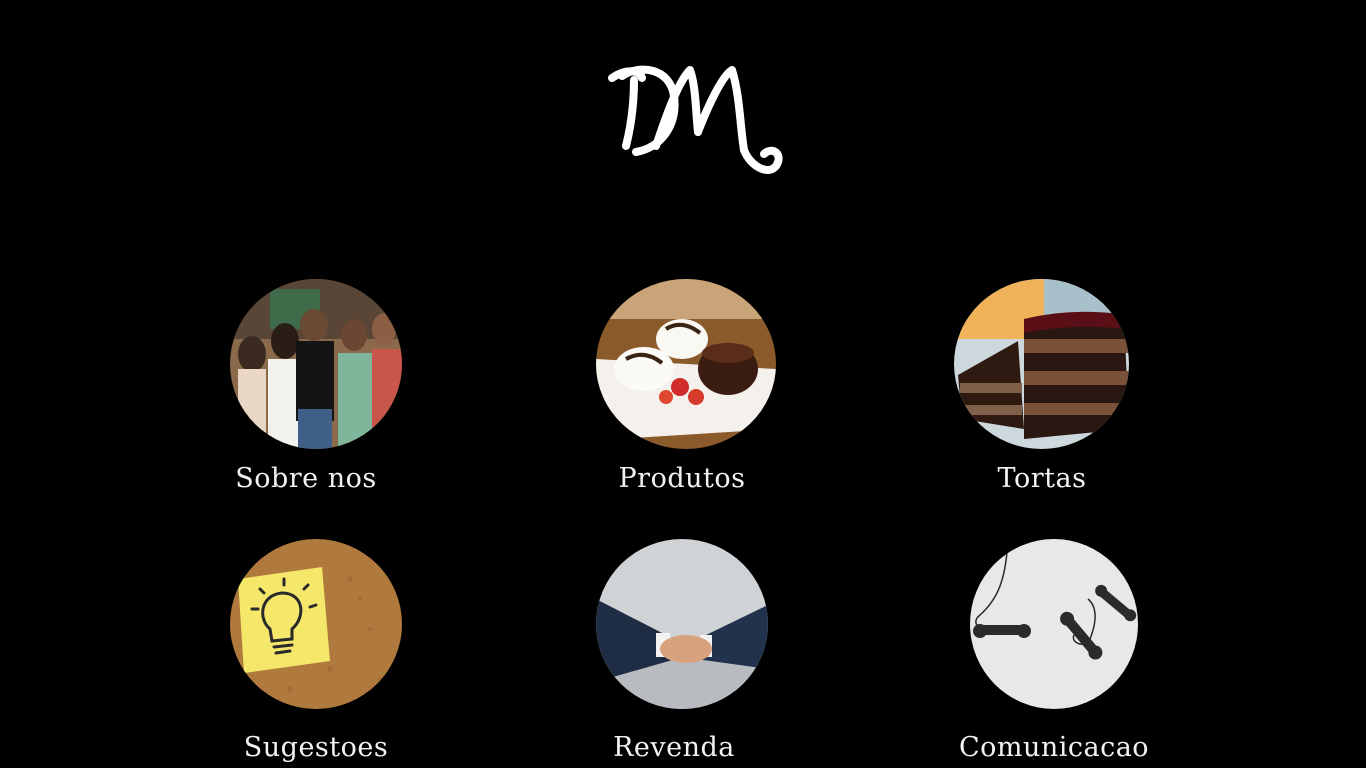  What do you see at coordinates (316, 624) in the screenshot?
I see `lightbulb-note-photo-icon` at bounding box center [316, 624].